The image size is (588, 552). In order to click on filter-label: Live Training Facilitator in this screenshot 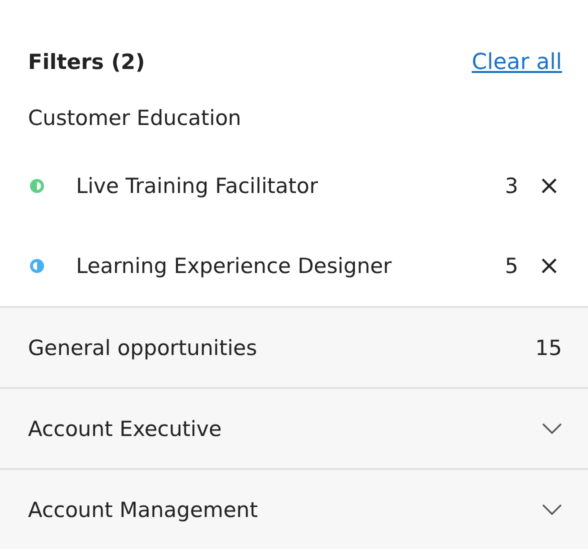, I will do `click(197, 186)`.